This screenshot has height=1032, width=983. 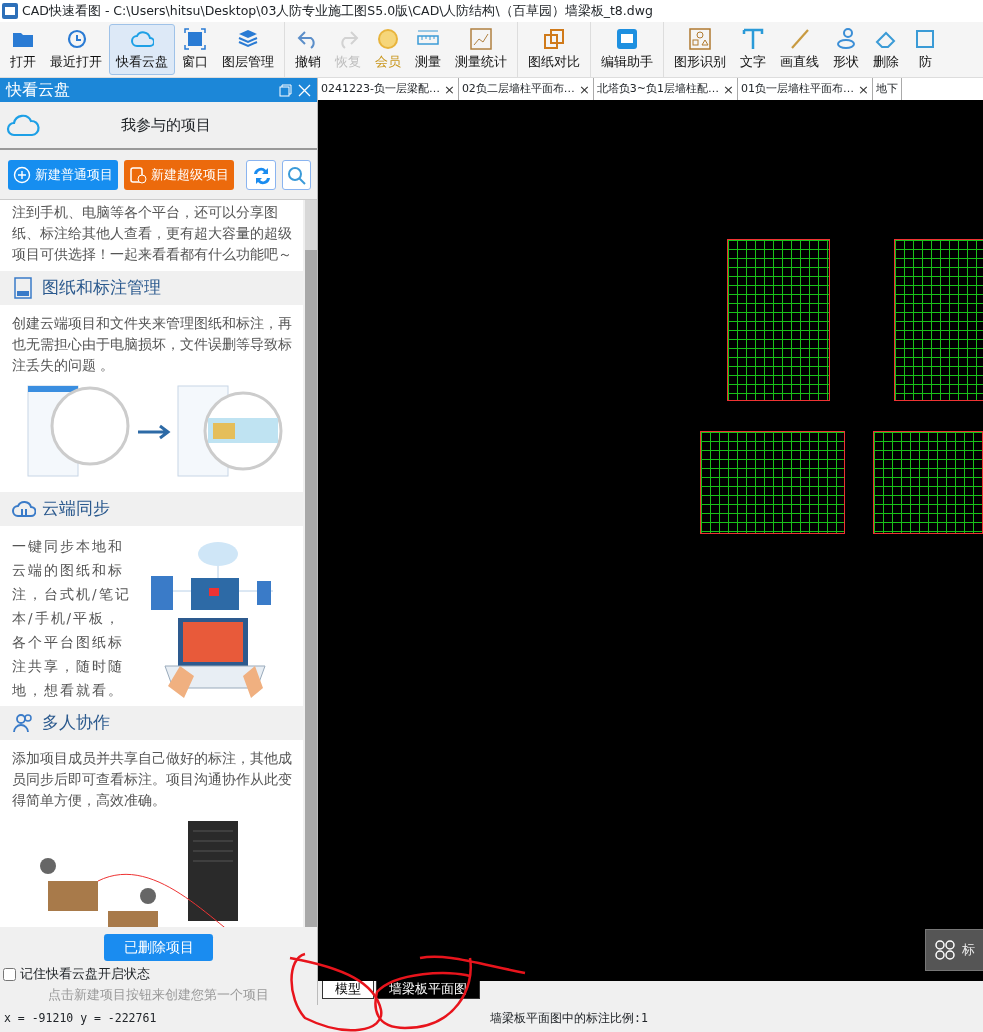 What do you see at coordinates (627, 39) in the screenshot?
I see `edit-helper-icon` at bounding box center [627, 39].